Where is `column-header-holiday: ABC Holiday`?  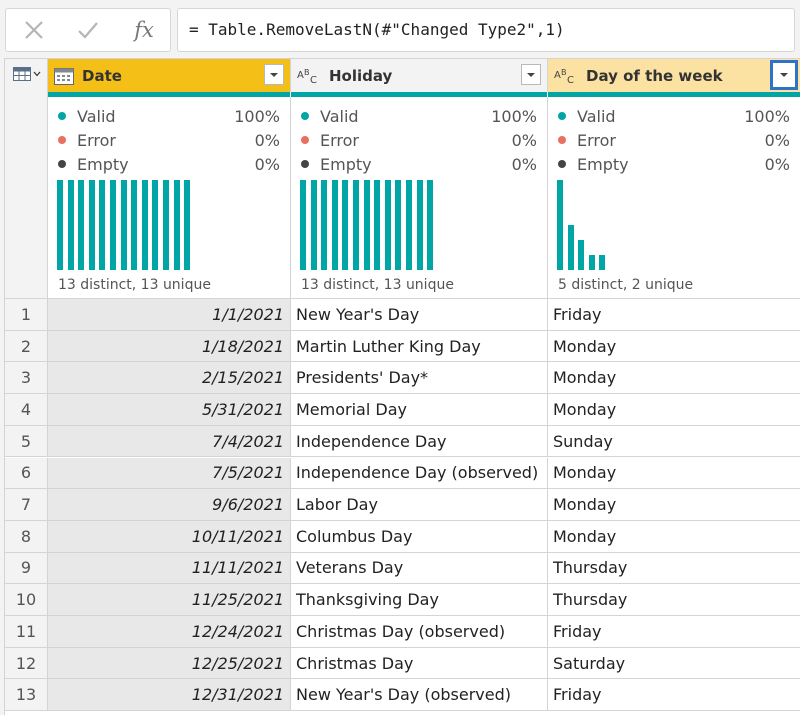
column-header-holiday: ABC Holiday is located at coordinates (419, 78).